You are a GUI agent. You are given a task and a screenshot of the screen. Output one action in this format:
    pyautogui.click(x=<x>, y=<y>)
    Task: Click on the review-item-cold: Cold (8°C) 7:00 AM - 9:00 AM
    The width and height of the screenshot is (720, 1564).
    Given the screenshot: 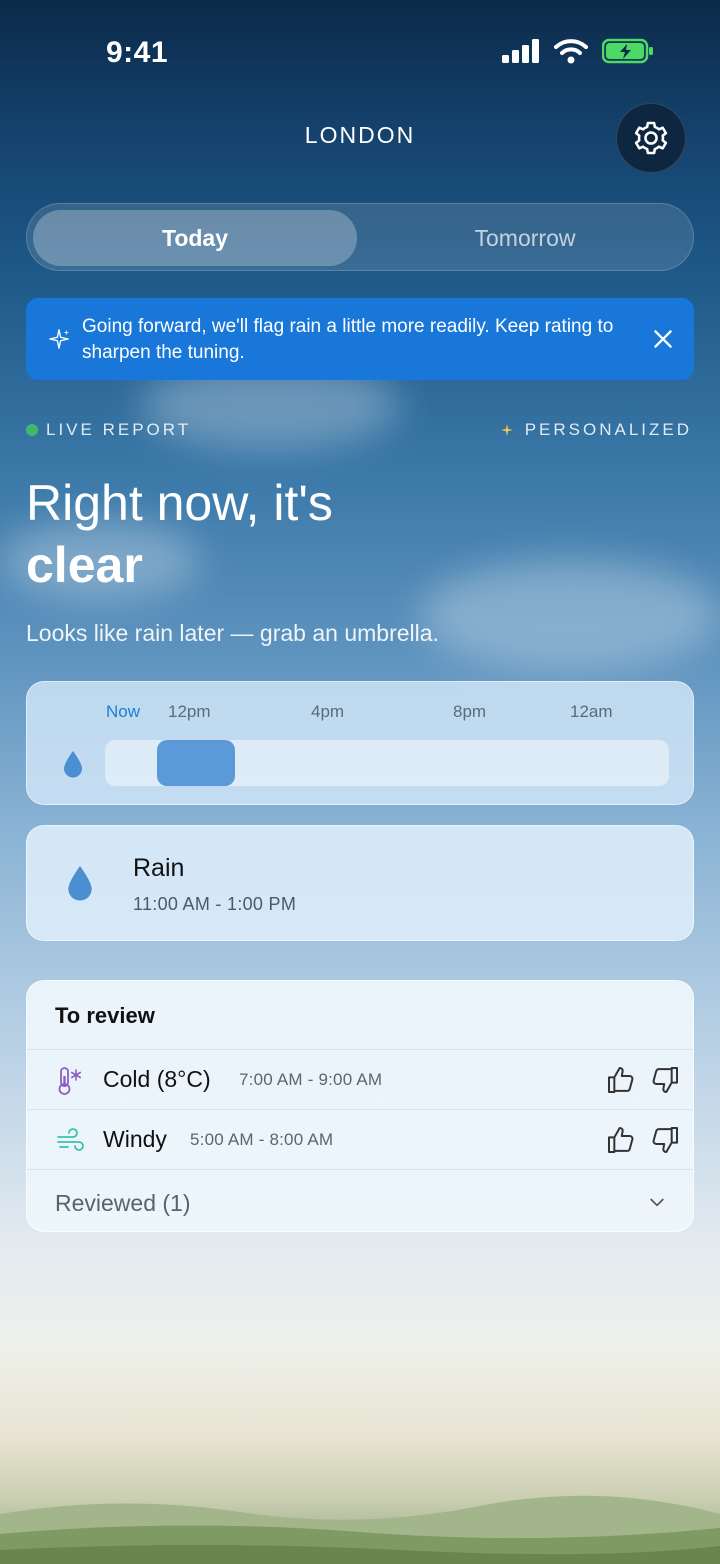 What is the action you would take?
    pyautogui.click(x=360, y=1079)
    